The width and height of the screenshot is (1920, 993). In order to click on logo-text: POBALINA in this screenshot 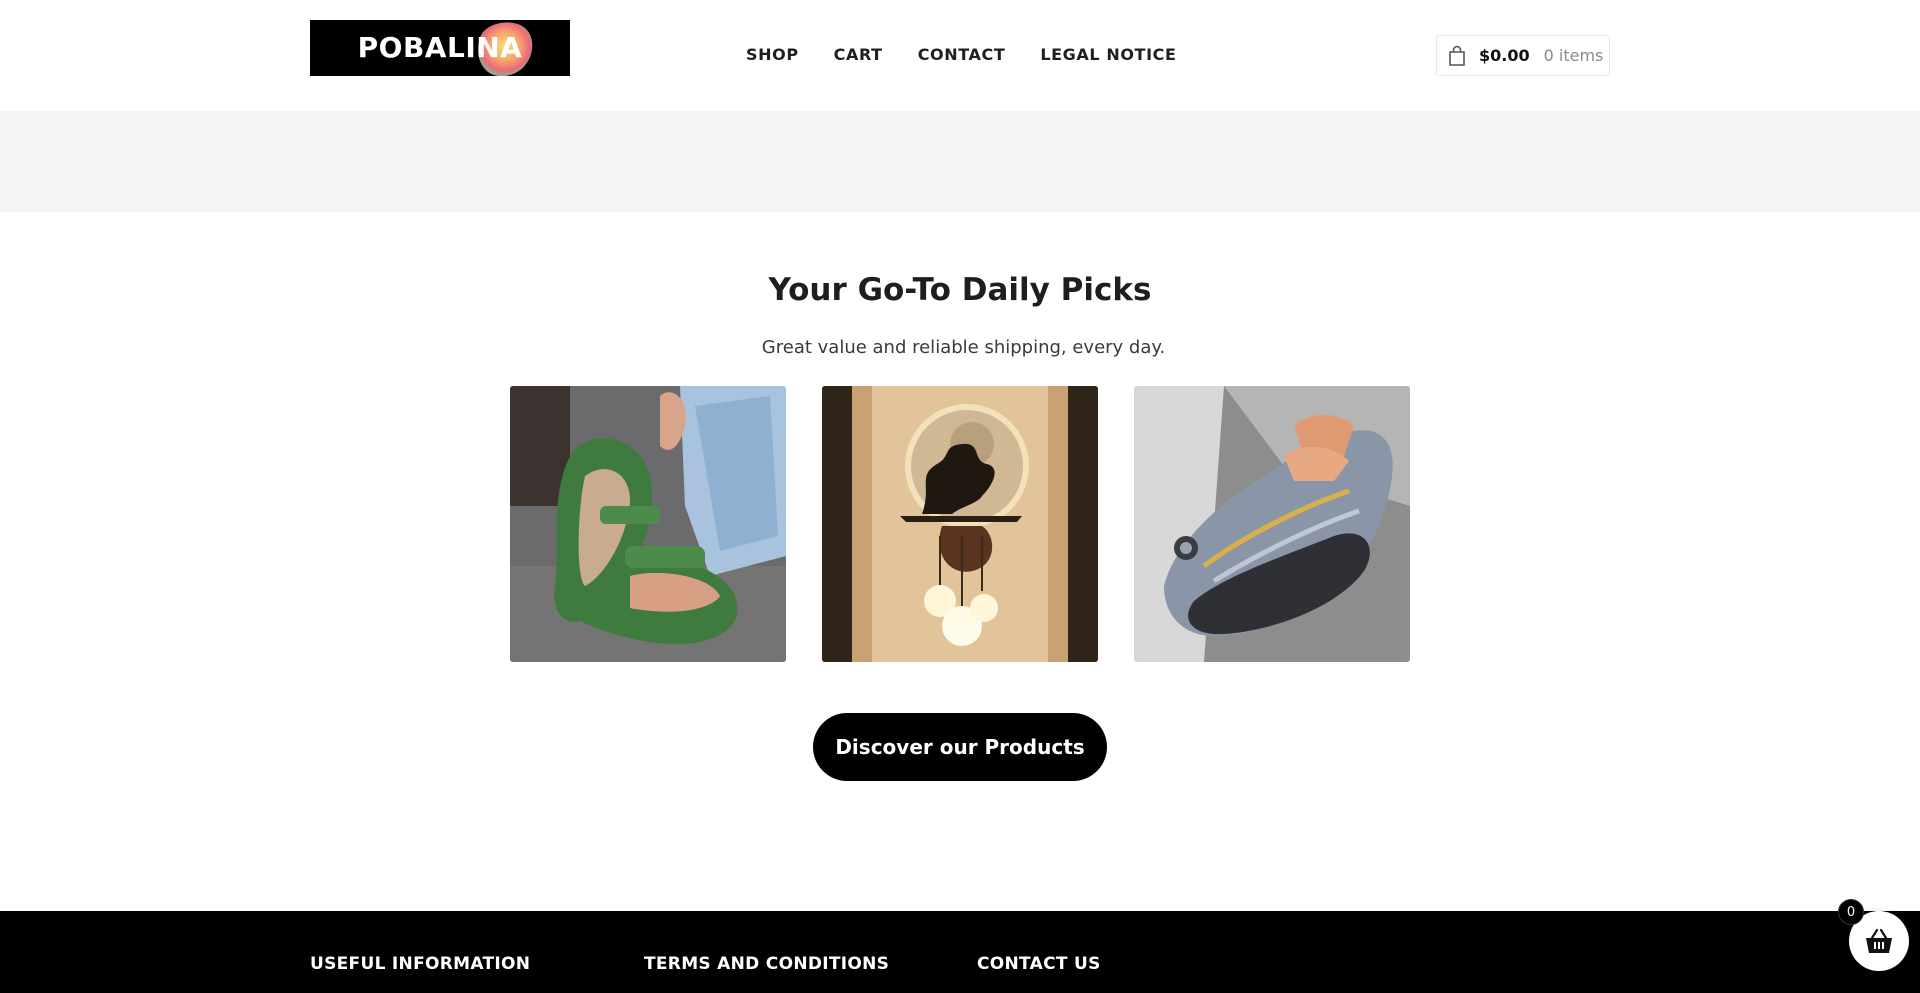, I will do `click(440, 47)`.